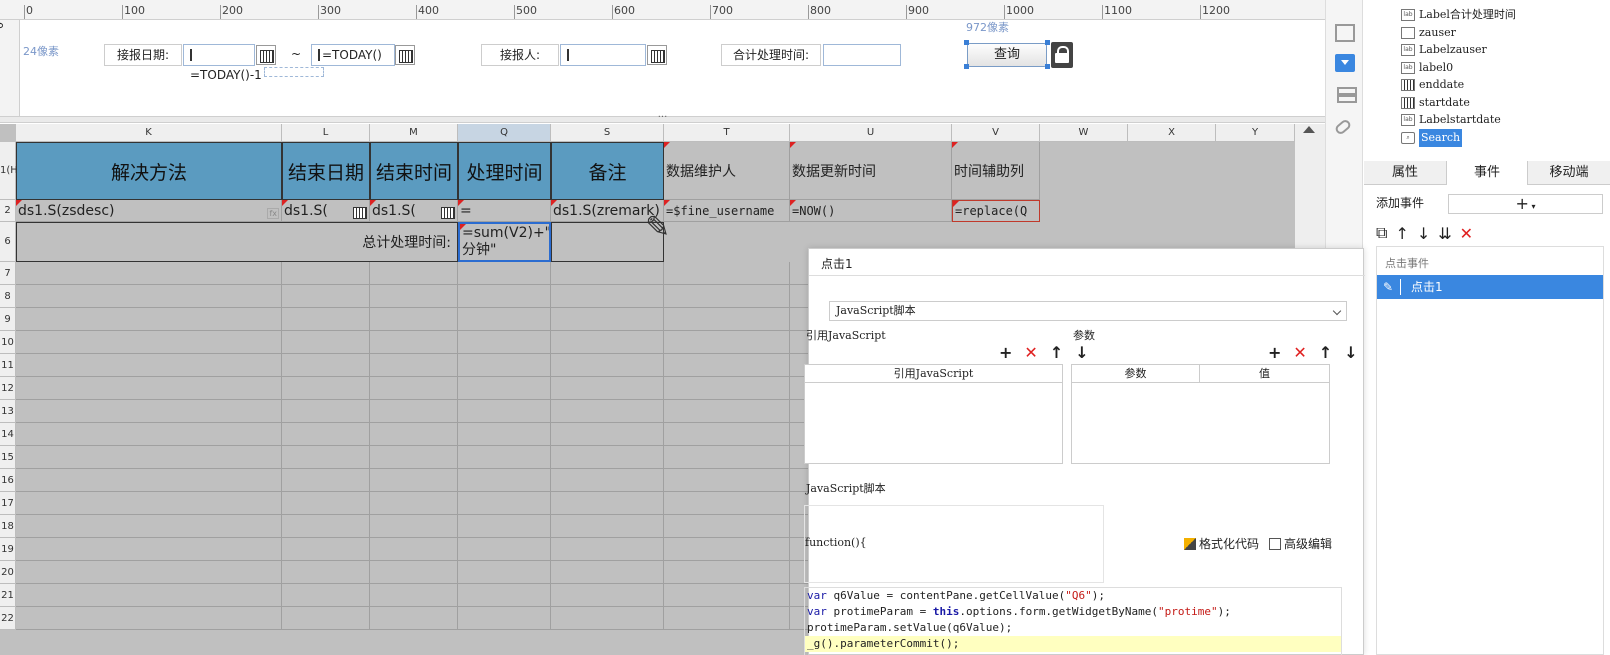  I want to click on param-table: 参数 值, so click(1200, 414).